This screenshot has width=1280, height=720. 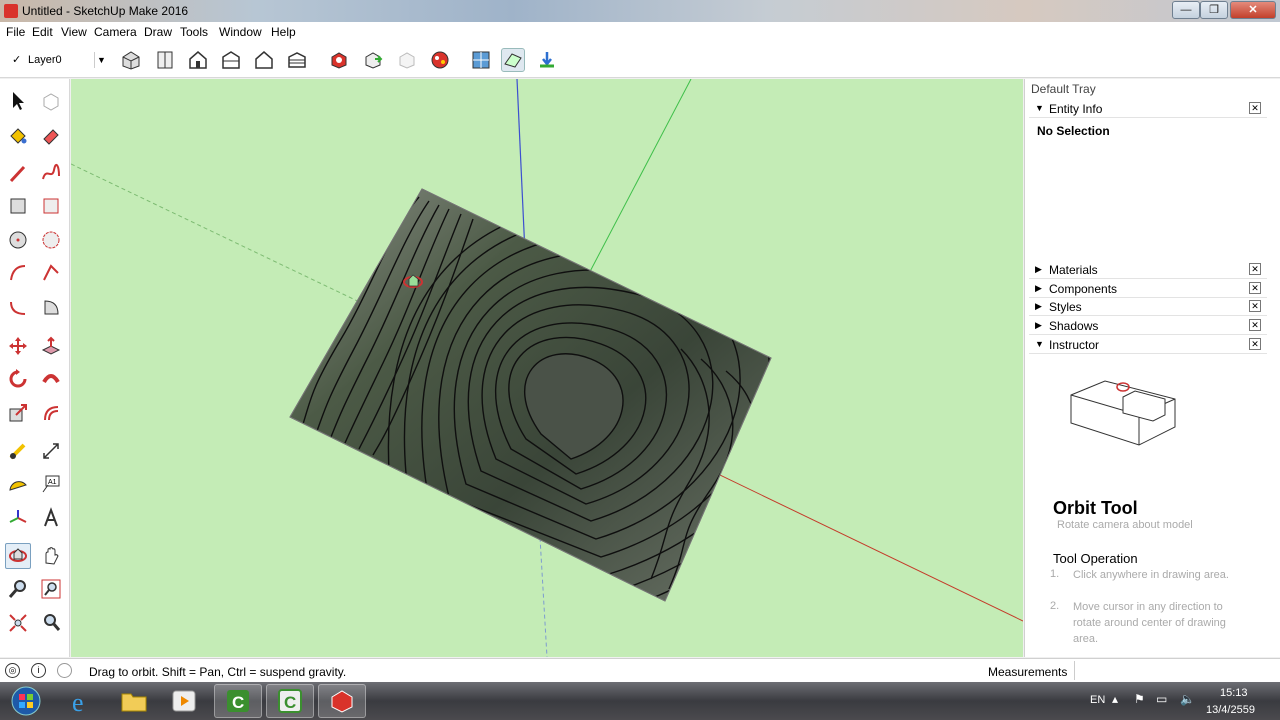 What do you see at coordinates (1148, 345) in the screenshot?
I see `instructor-header: ▼ Instructor ✕` at bounding box center [1148, 345].